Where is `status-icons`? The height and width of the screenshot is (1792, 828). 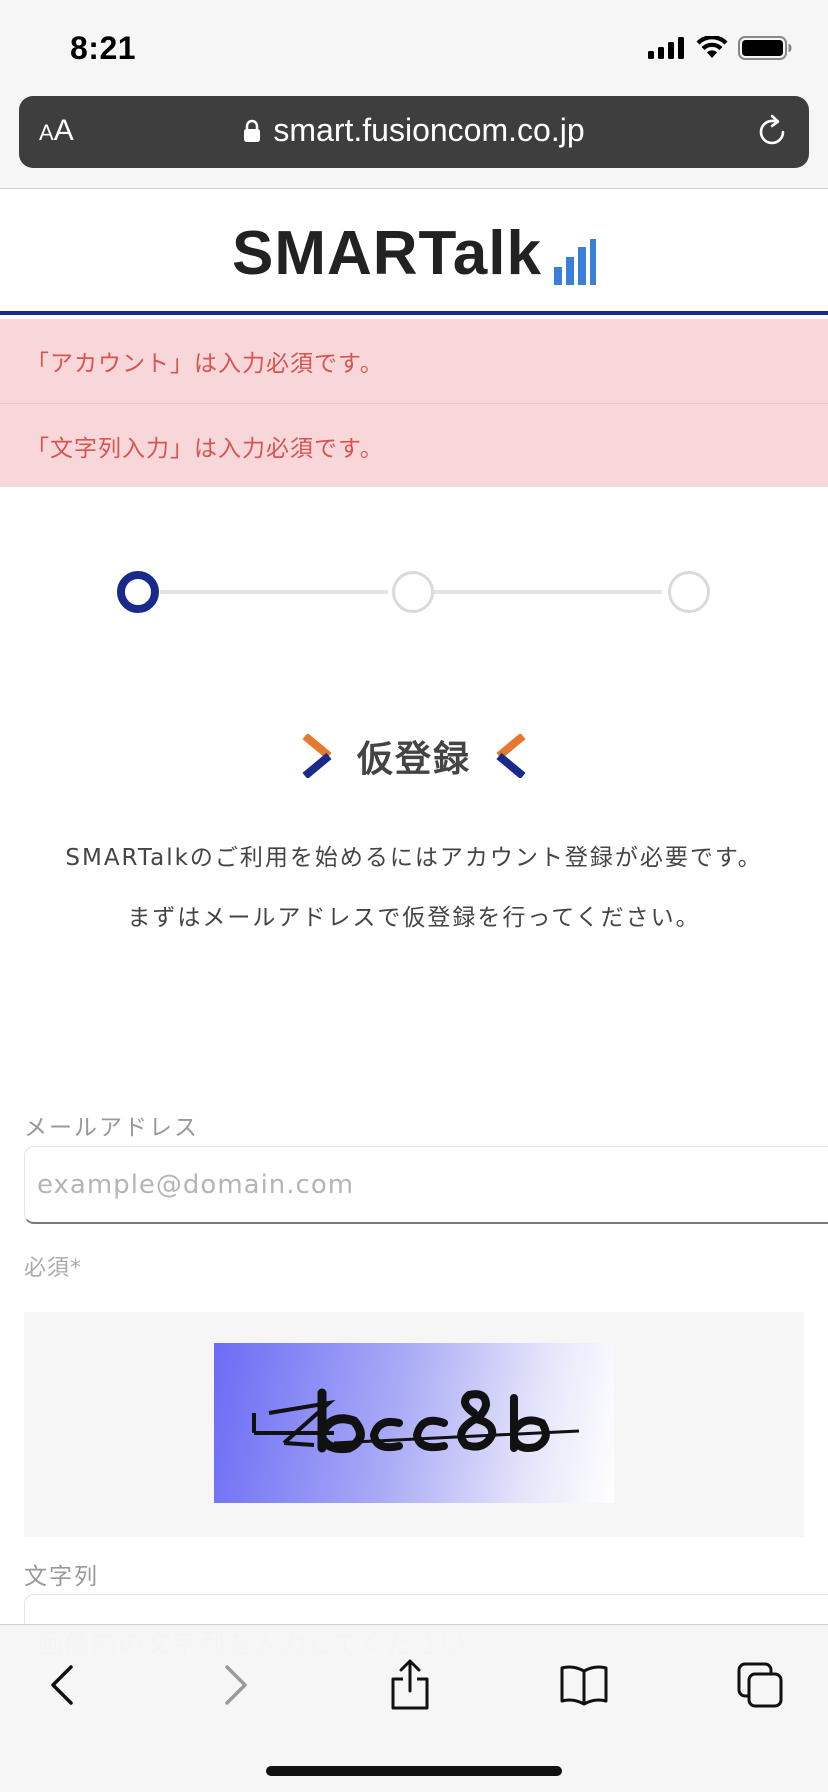 status-icons is located at coordinates (720, 48).